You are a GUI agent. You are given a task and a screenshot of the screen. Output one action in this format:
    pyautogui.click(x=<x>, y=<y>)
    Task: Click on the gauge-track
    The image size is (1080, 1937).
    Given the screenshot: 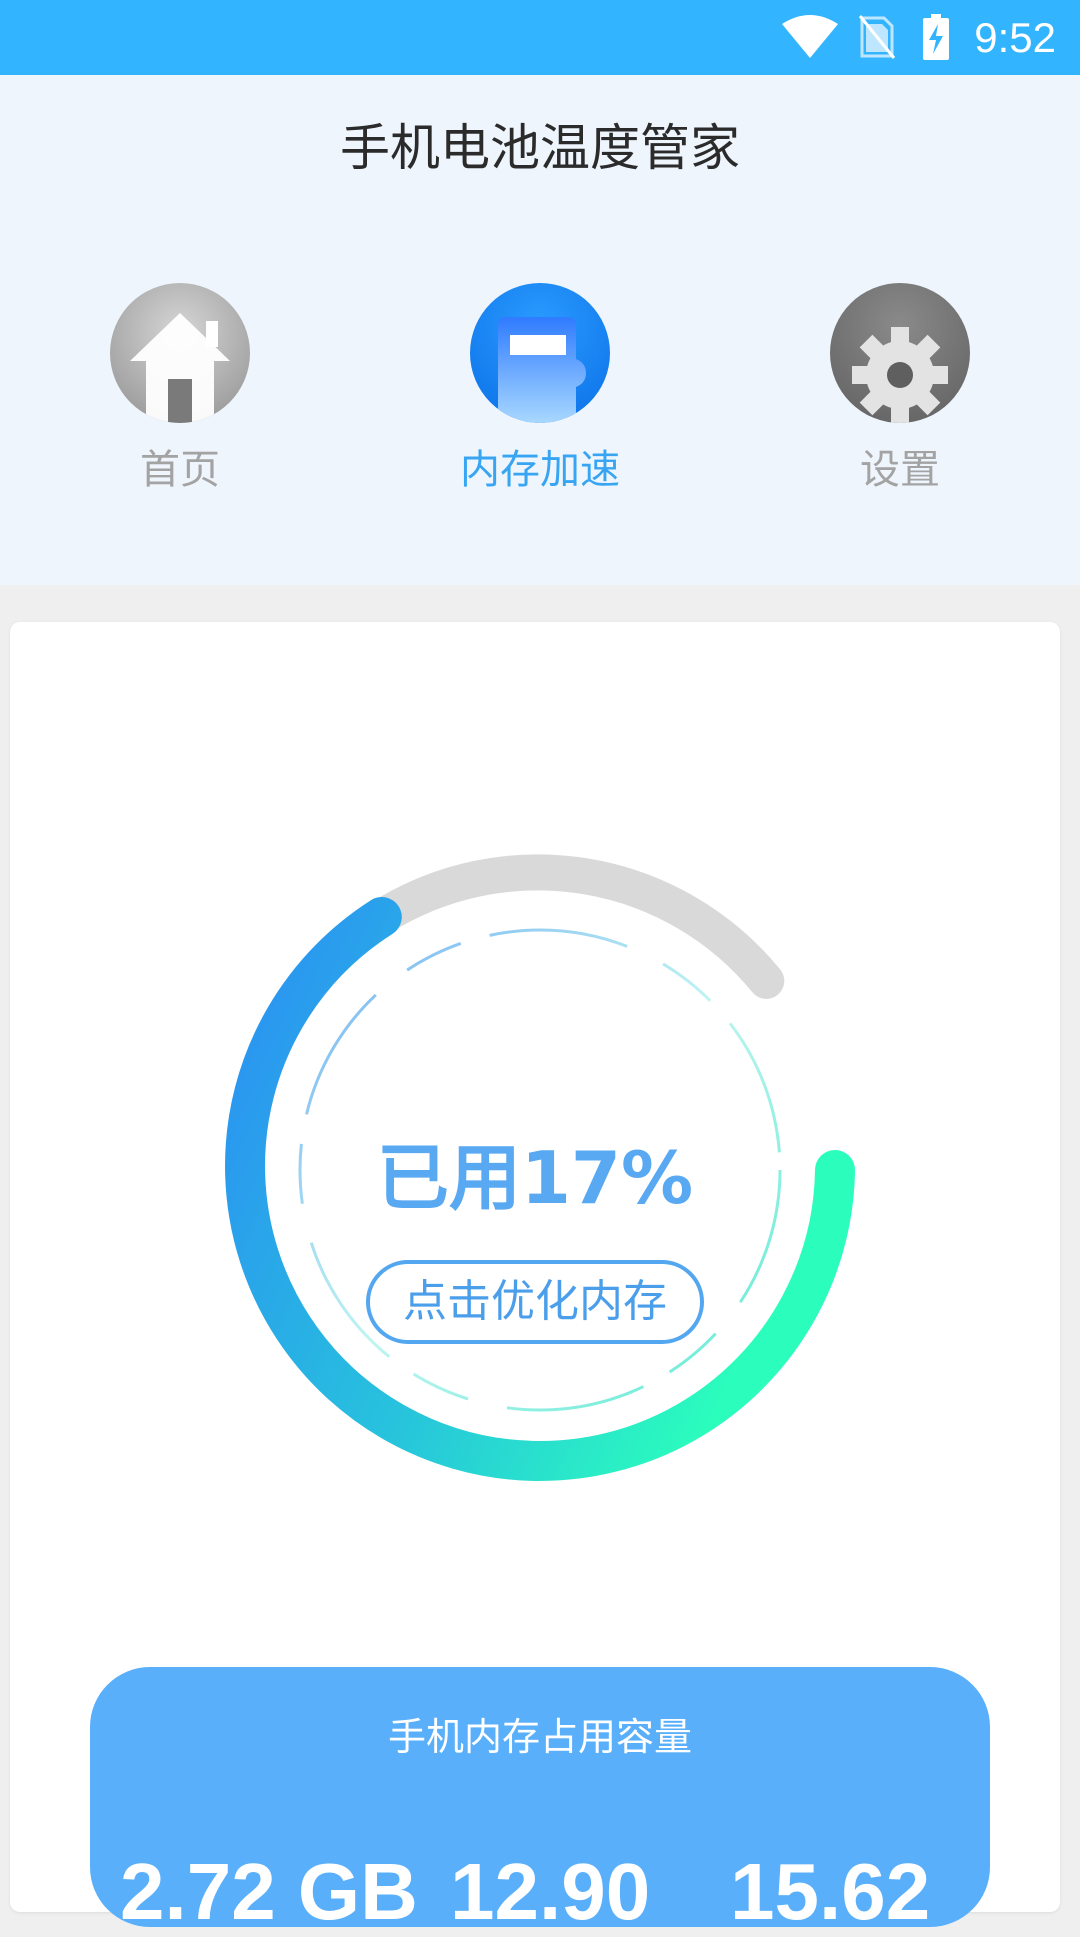 What is the action you would take?
    pyautogui.click(x=574, y=926)
    